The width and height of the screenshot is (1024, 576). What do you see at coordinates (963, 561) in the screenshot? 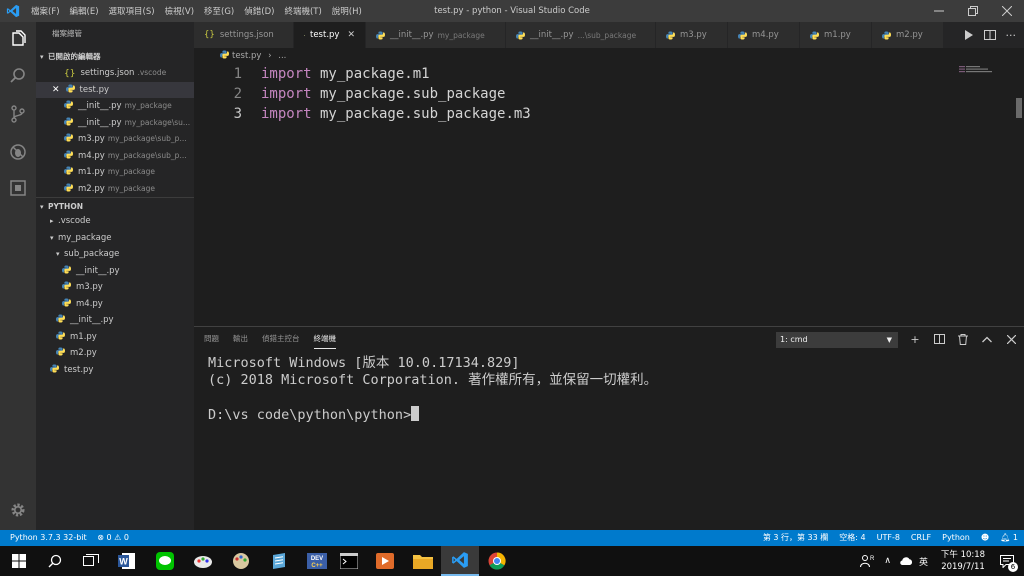
I see `clock: 下午 10:18 2019/7/11` at bounding box center [963, 561].